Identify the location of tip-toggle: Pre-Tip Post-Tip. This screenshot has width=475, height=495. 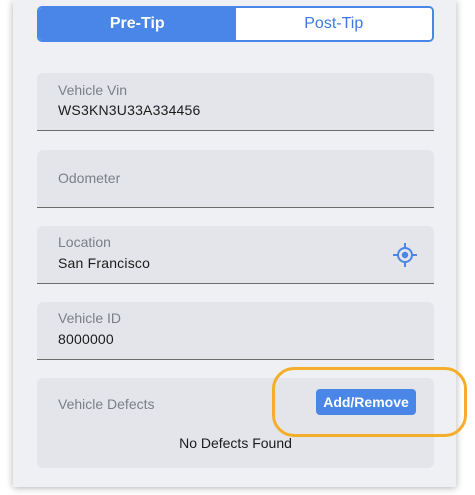
(235, 24).